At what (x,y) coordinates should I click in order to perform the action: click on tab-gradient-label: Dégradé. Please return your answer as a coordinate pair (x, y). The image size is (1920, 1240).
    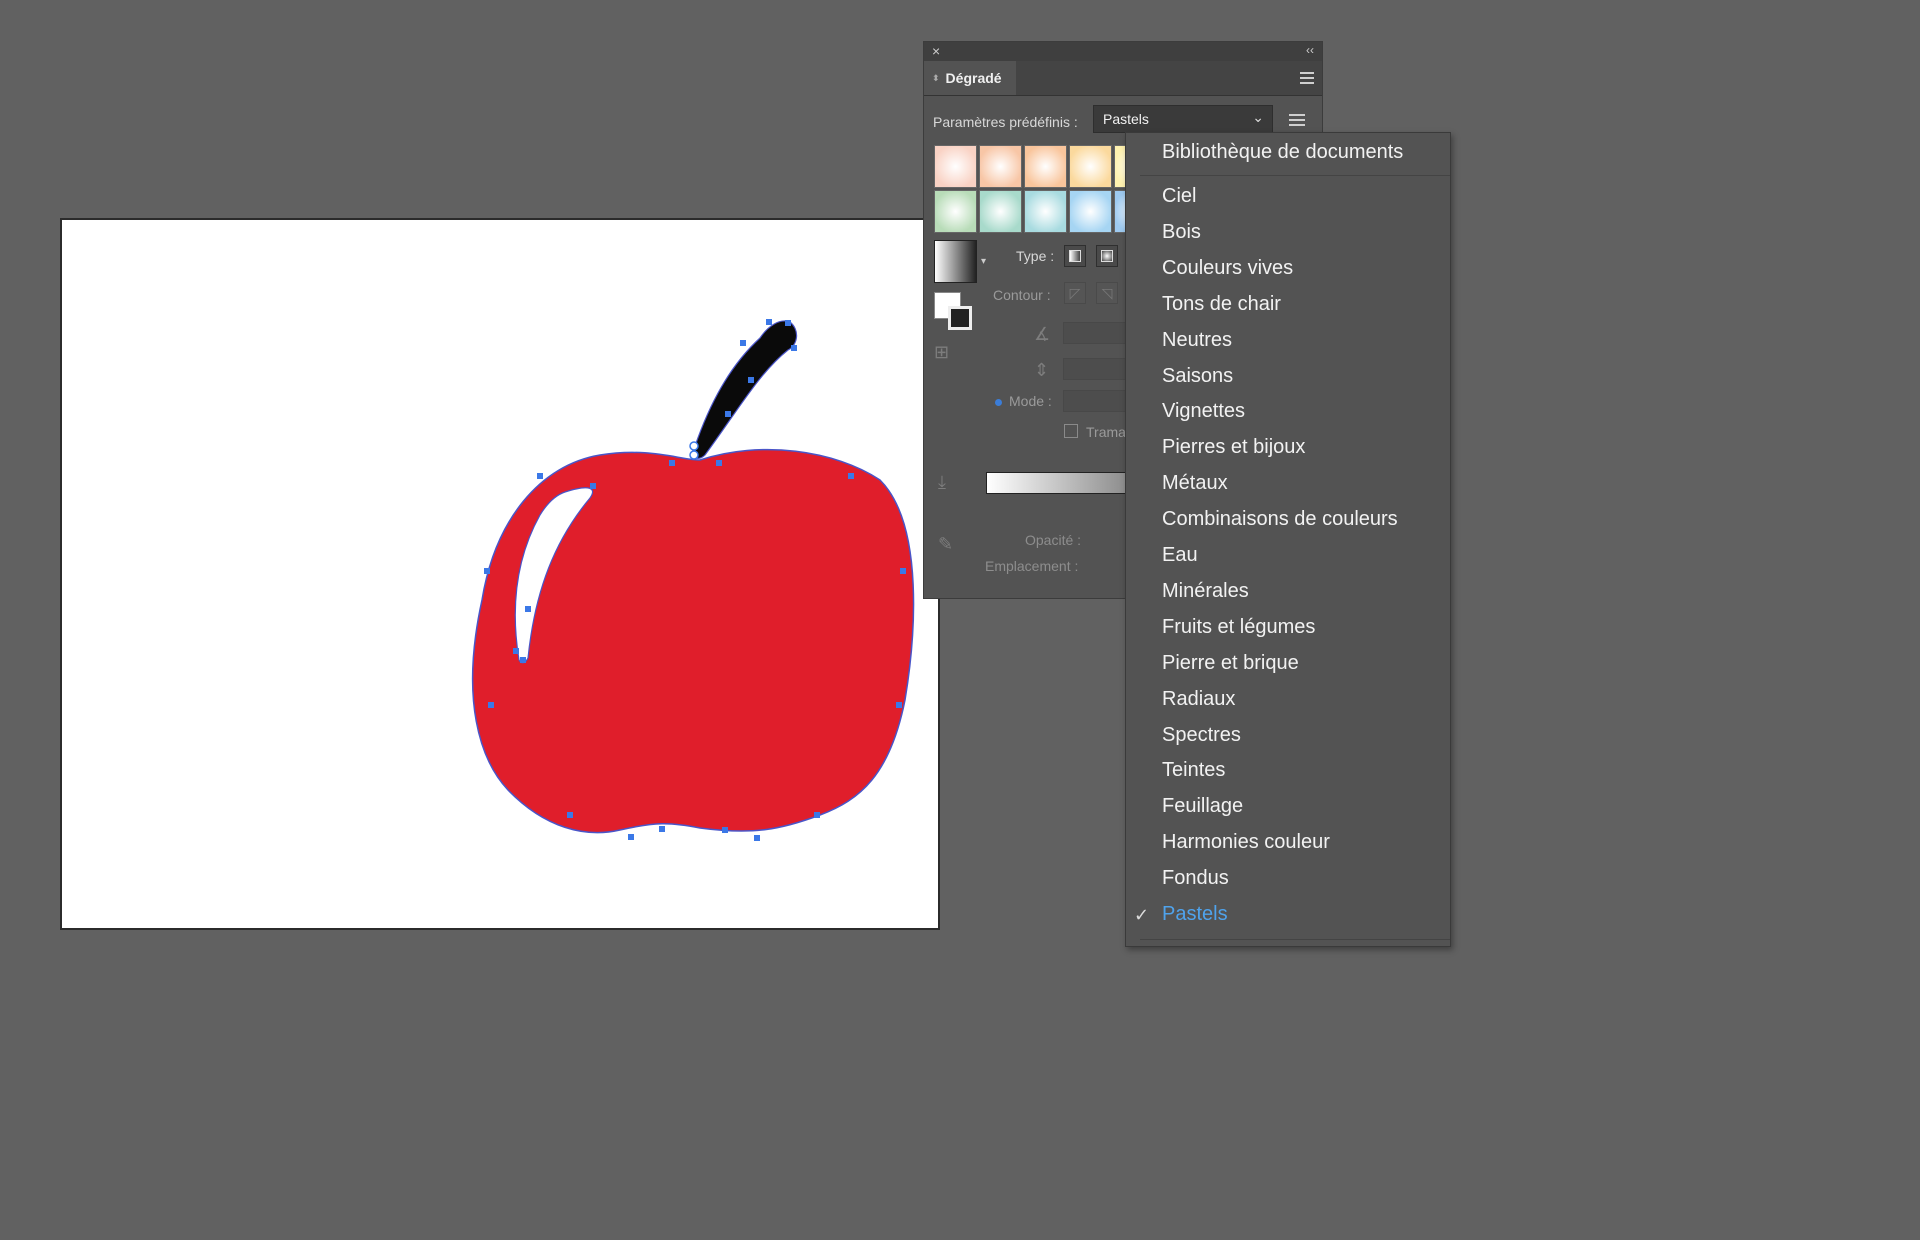
    Looking at the image, I should click on (973, 78).